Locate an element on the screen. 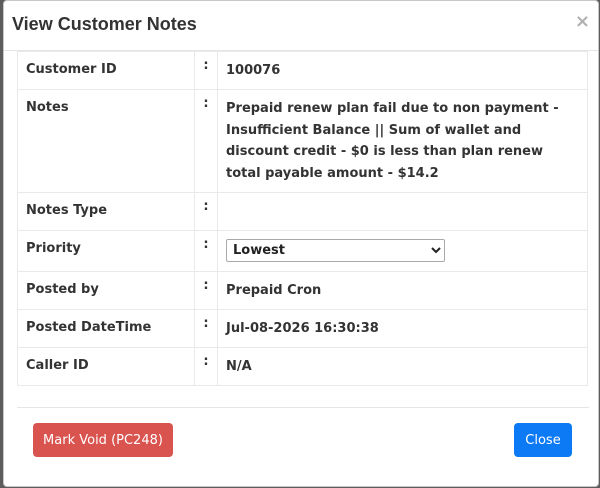 The width and height of the screenshot is (600, 488). row-priority: Priority : Lowest is located at coordinates (302, 251).